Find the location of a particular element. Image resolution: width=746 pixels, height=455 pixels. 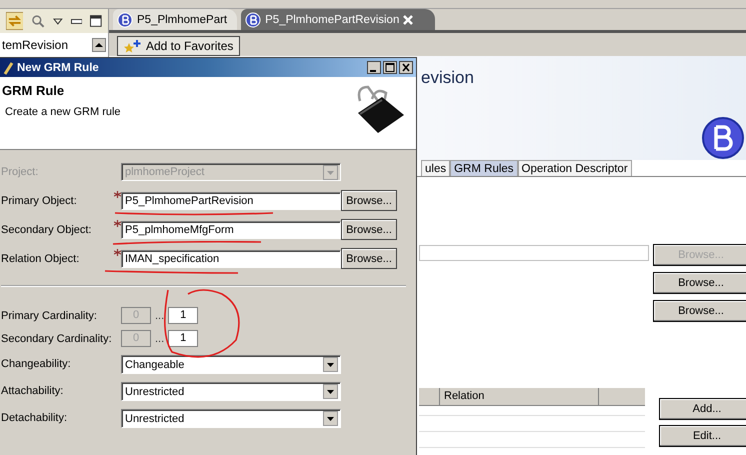

field-label: Secondary Cardinality: is located at coordinates (57, 338).